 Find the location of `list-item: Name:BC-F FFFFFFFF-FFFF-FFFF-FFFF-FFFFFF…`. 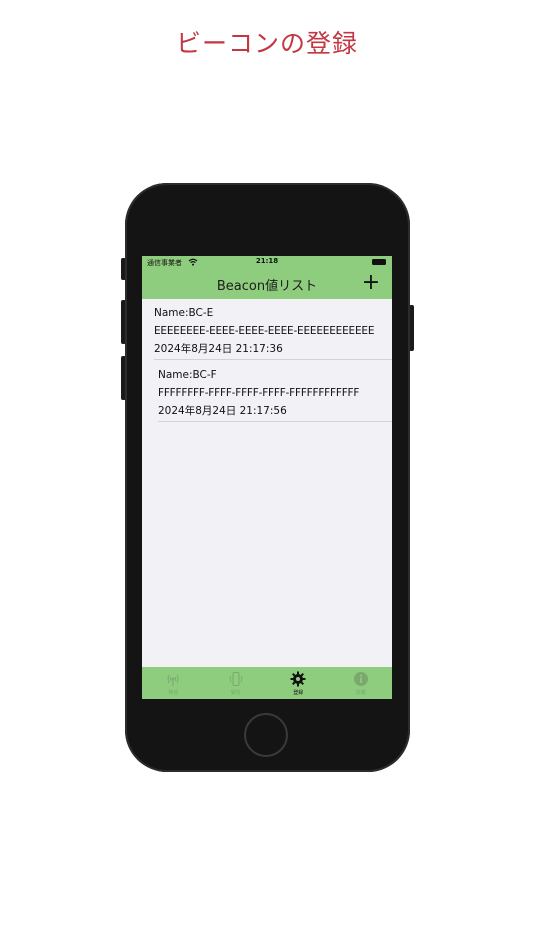

list-item: Name:BC-F FFFFFFFF-FFFF-FFFF-FFFF-FFFFFF… is located at coordinates (267, 391).